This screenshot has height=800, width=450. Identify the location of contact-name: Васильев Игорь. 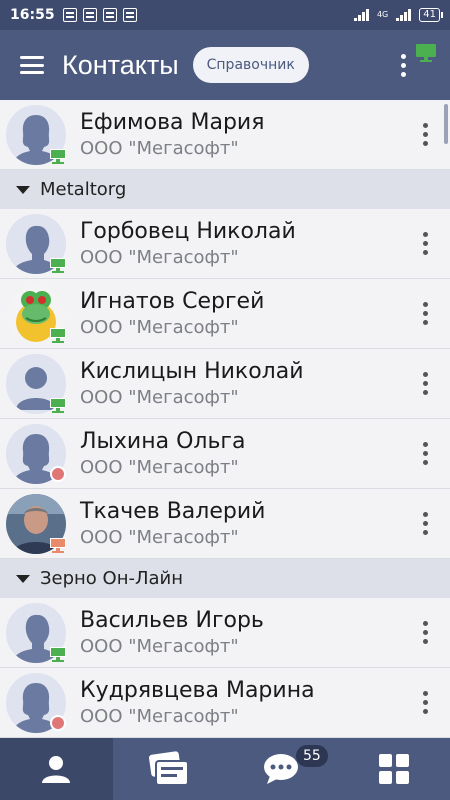
(172, 620).